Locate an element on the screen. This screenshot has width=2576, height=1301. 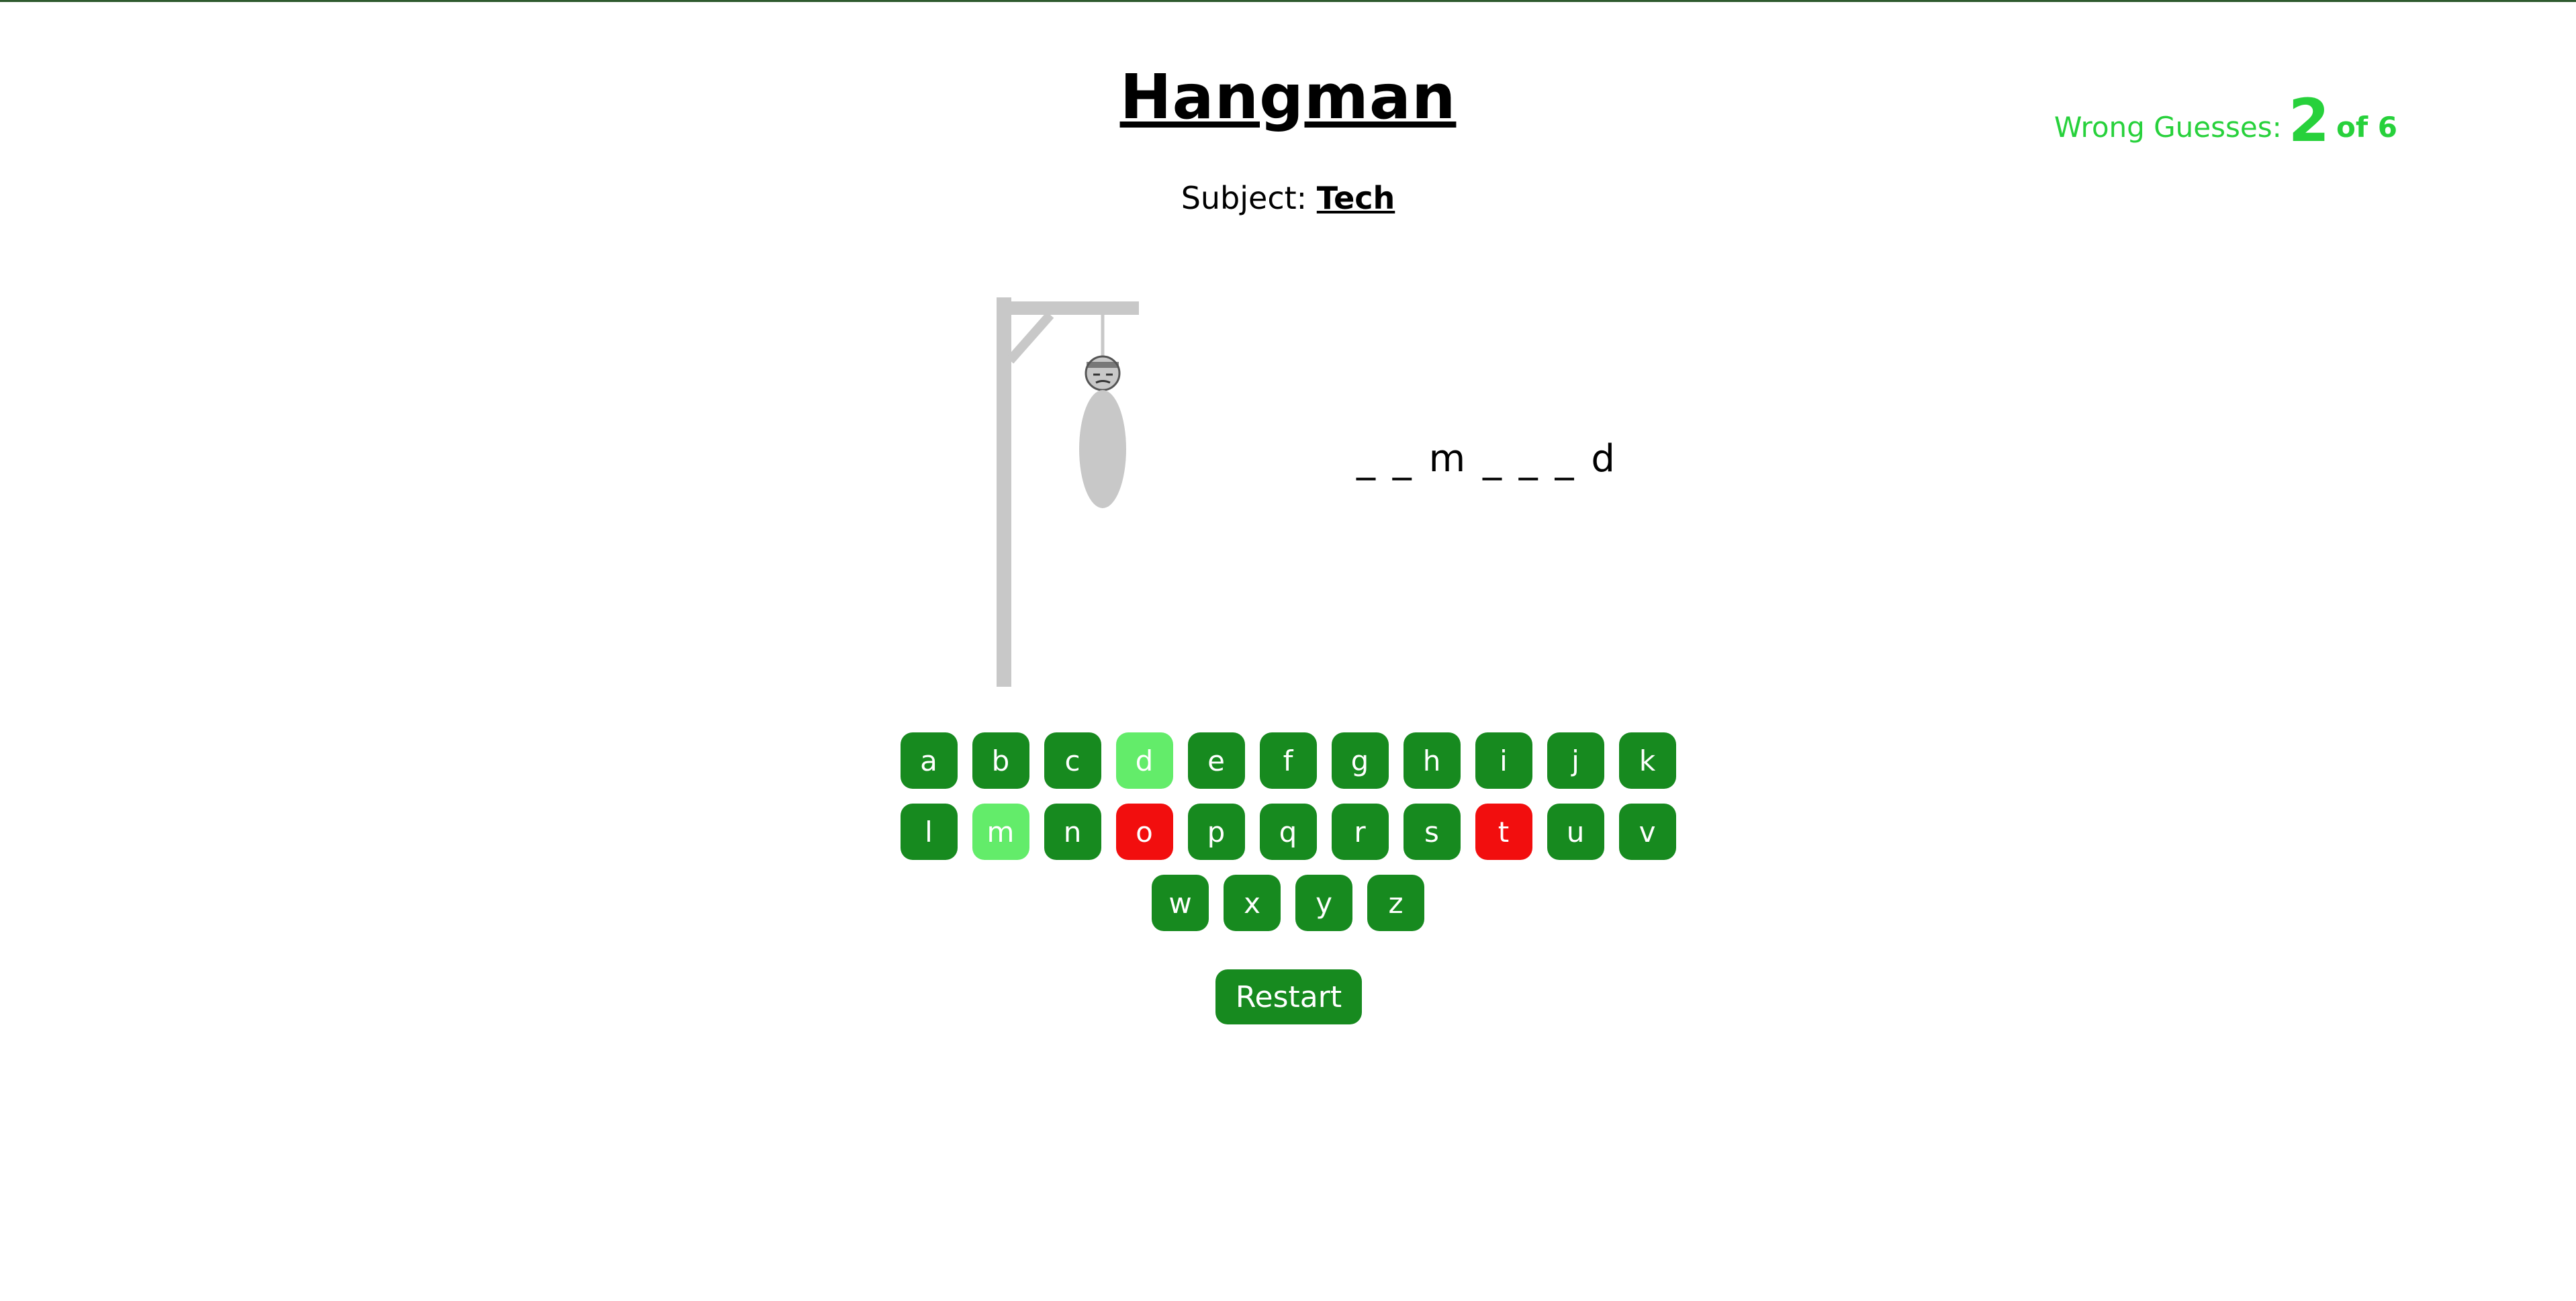
keyboard-row-1: abcdefghijk is located at coordinates (1288, 760).